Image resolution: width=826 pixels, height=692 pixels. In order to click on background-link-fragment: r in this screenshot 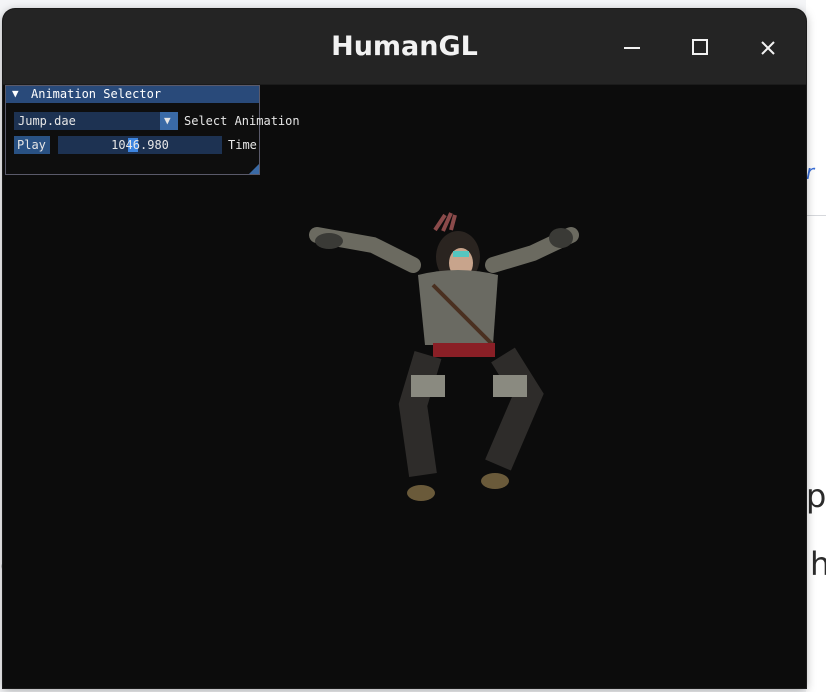, I will do `click(810, 172)`.